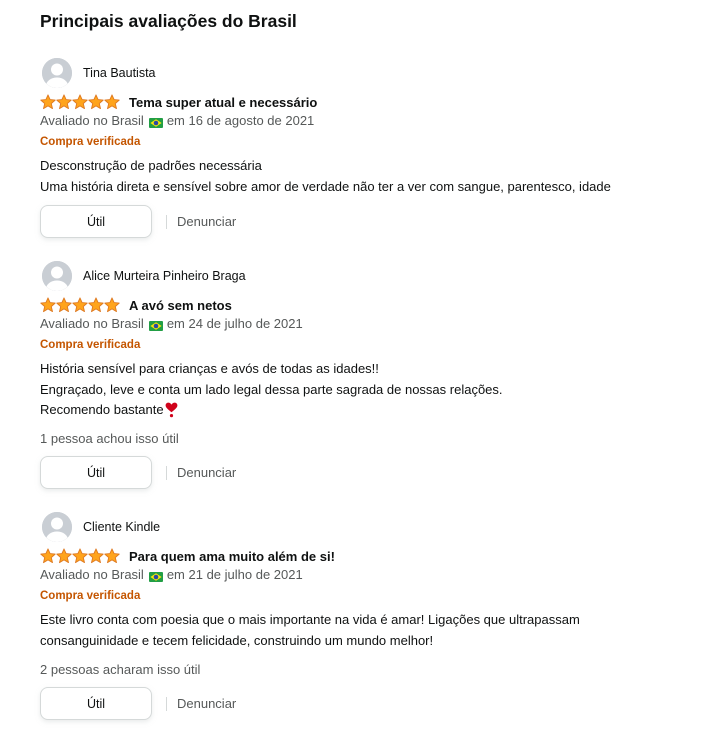 This screenshot has width=717, height=741. I want to click on review-title-link: Tema super atual e necessário, so click(223, 102).